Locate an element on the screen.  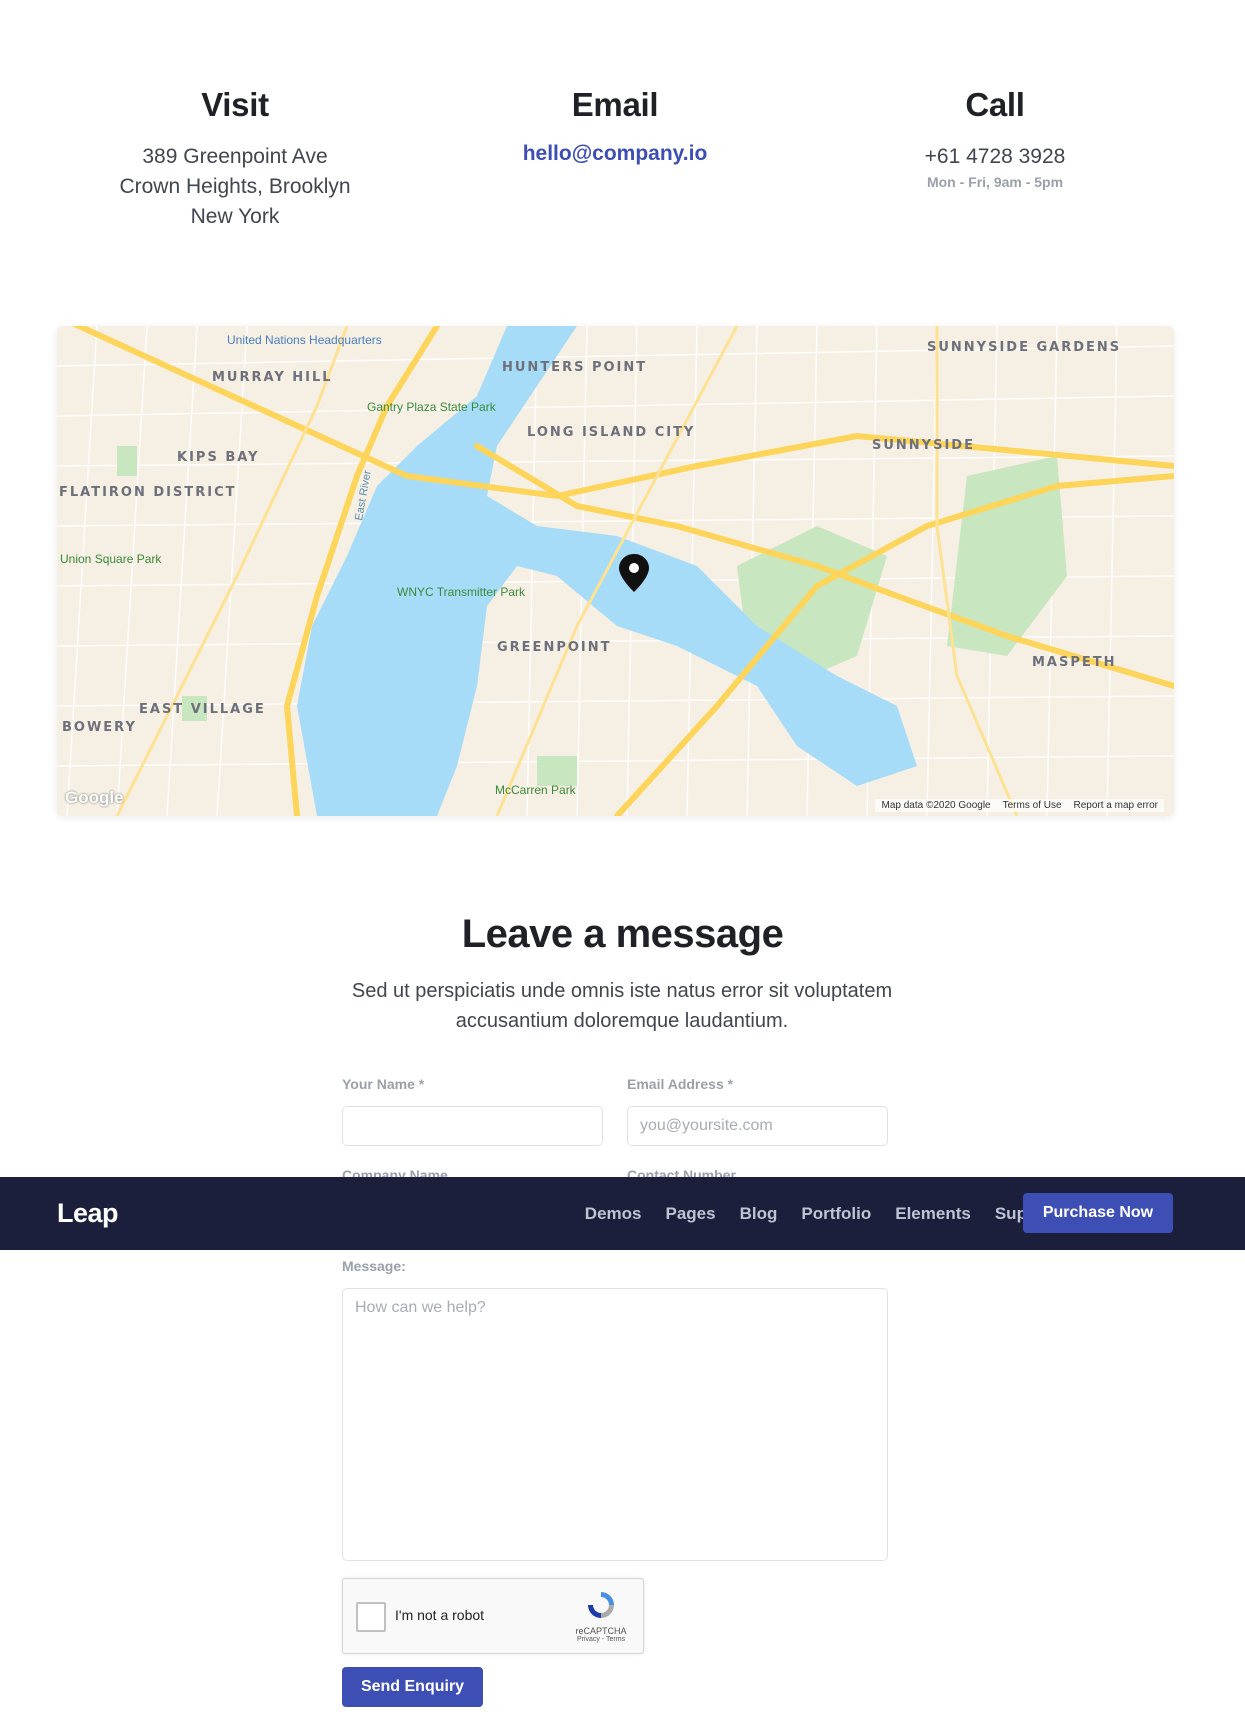
recaptcha-brand: reCAPTCHA is located at coordinates (601, 1631).